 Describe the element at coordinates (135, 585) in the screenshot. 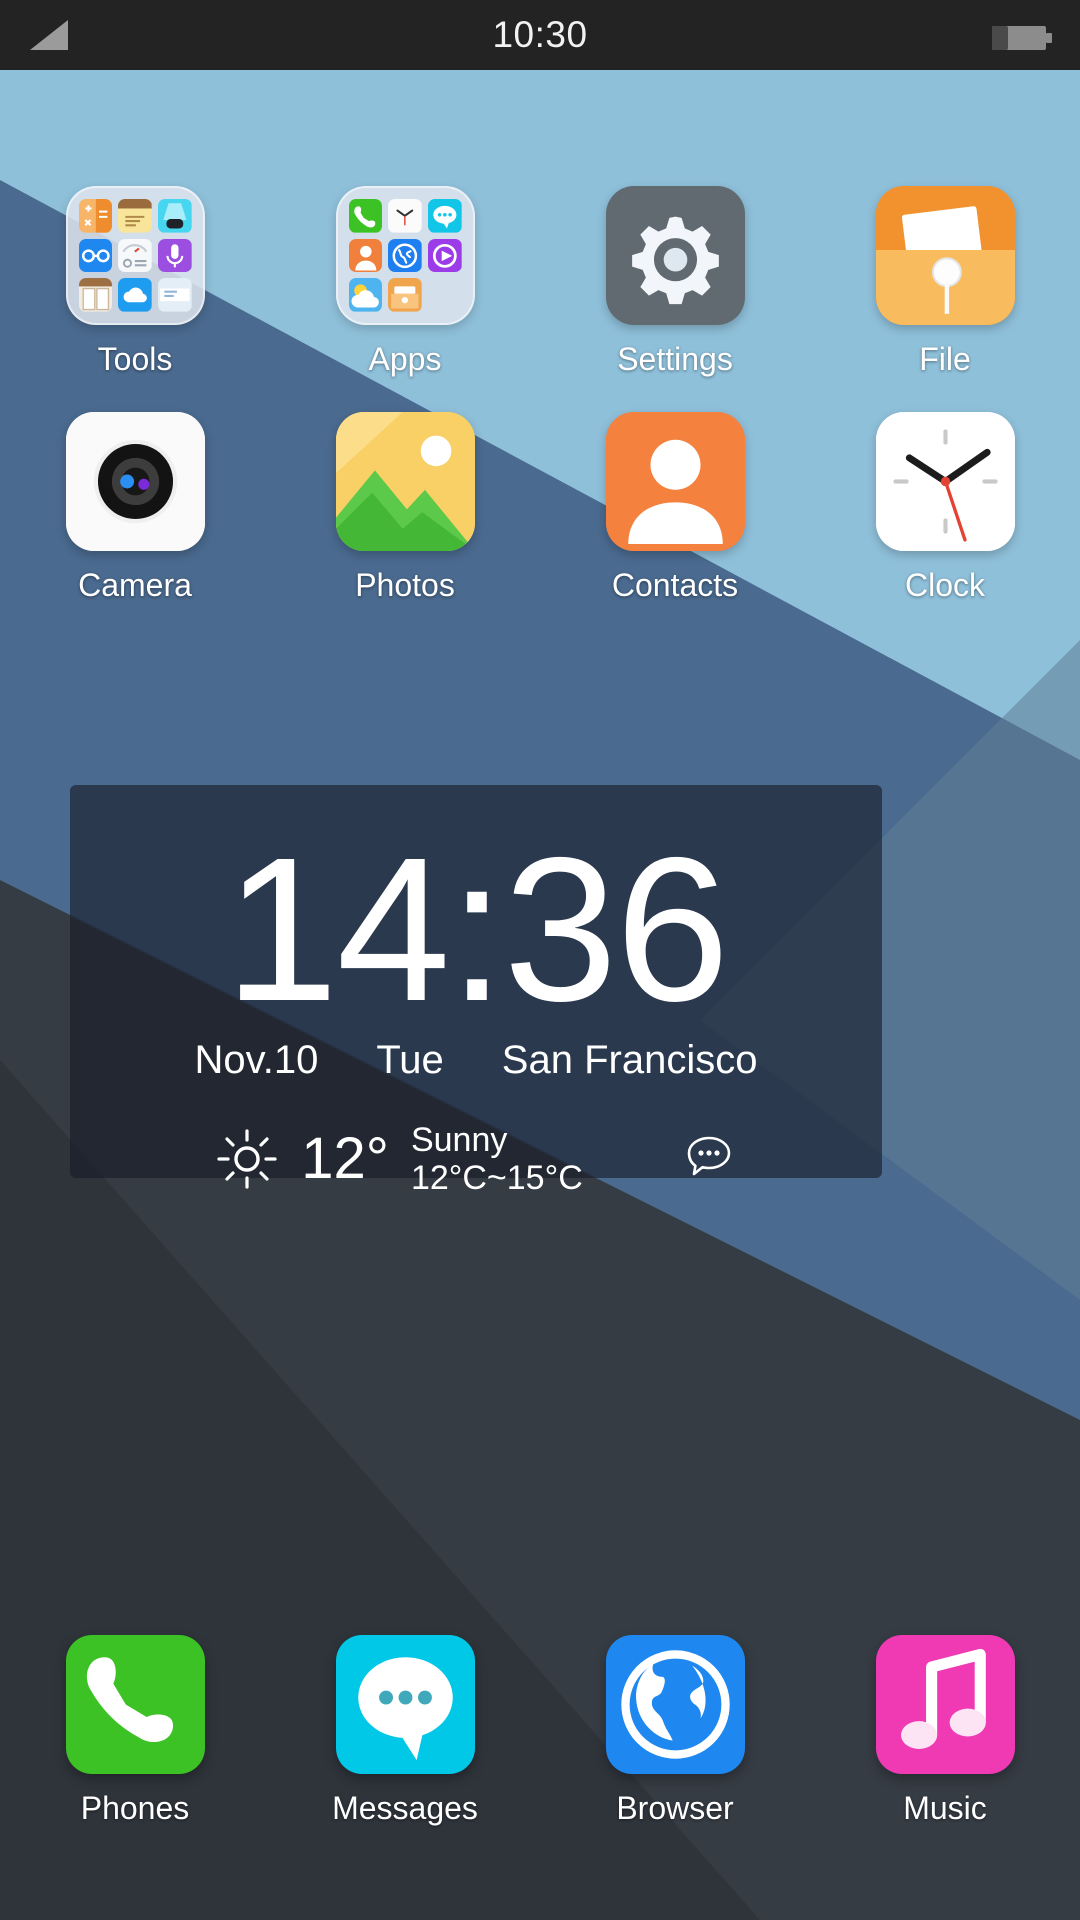

I see `app-label: Camera` at that location.